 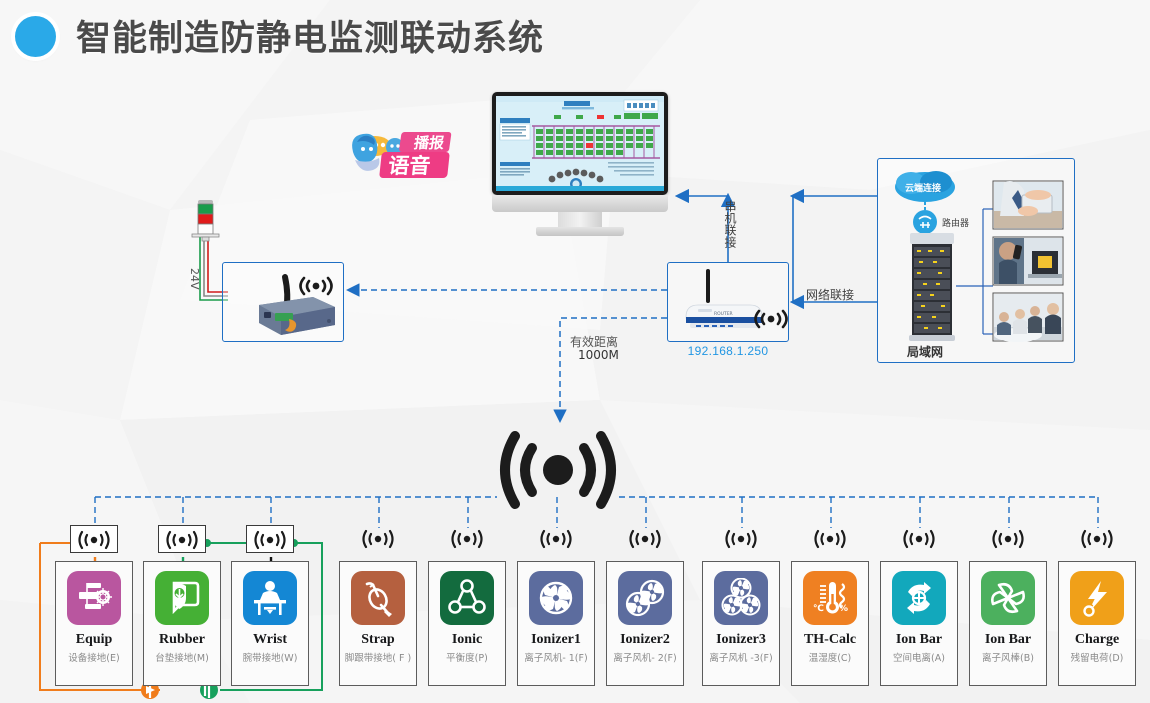 I want to click on device-subtitle: 设备接地(E), so click(x=94, y=658).